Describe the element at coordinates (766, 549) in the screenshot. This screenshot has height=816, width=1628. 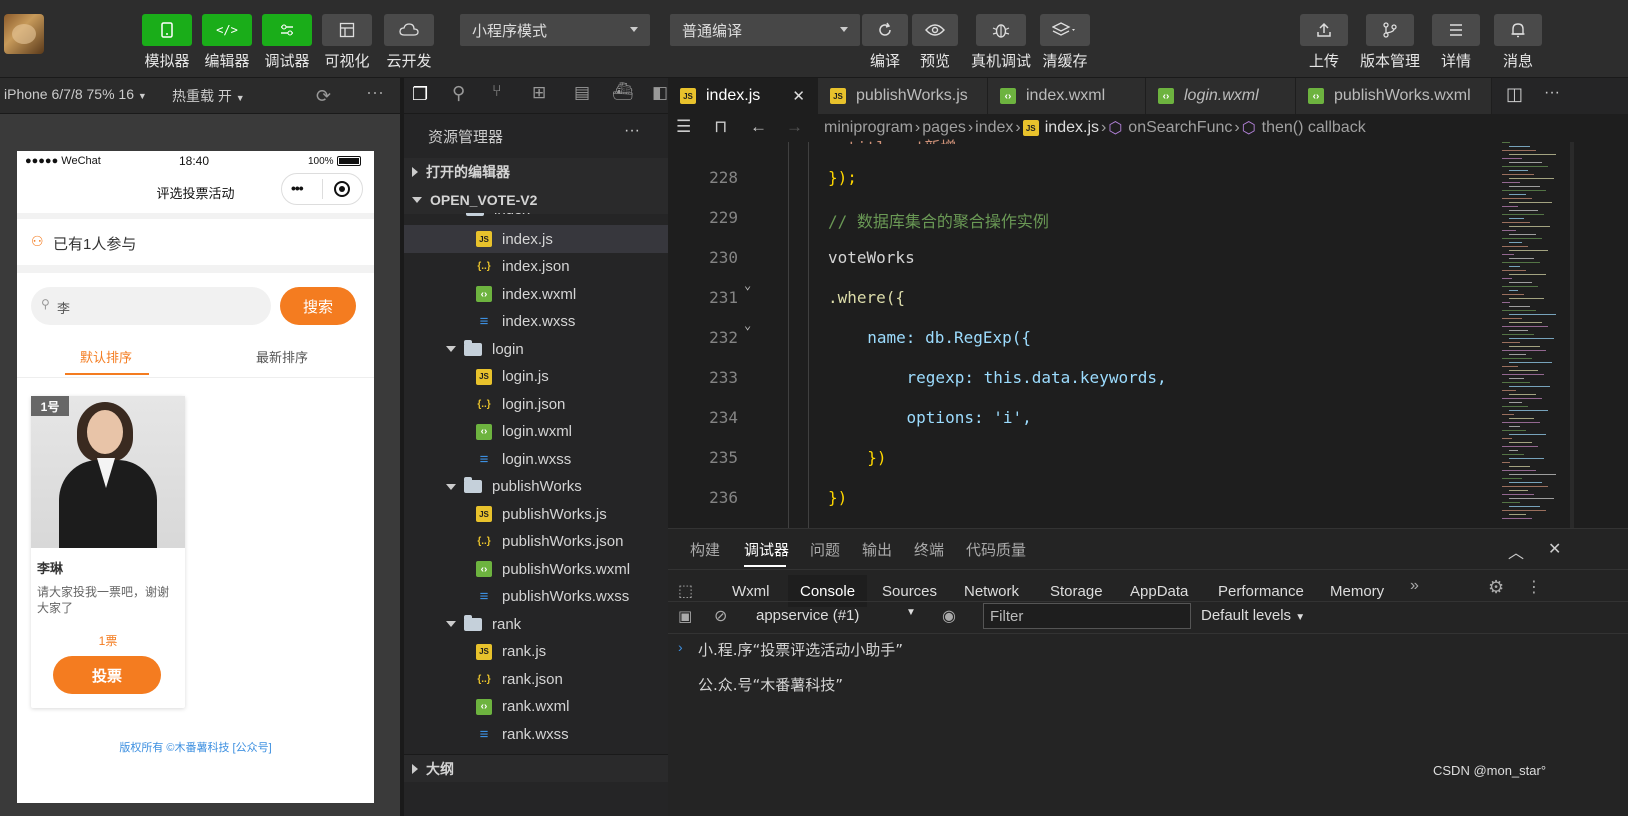
I see `panel-tab: 调试器` at that location.